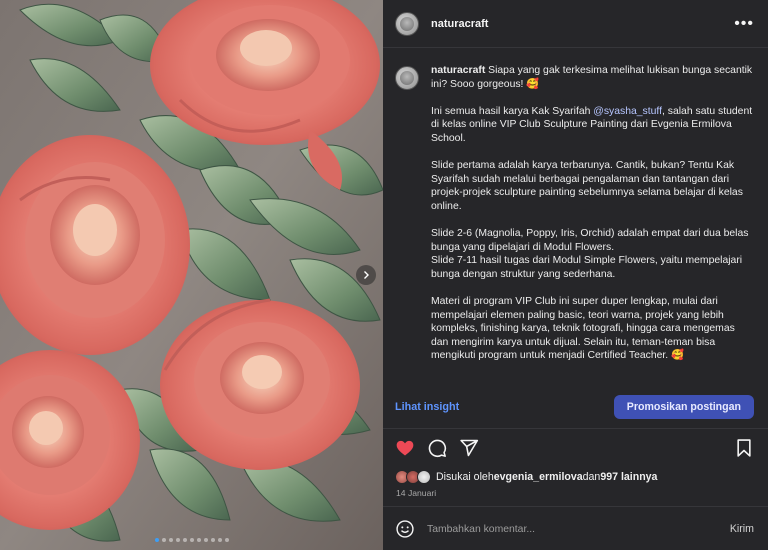  What do you see at coordinates (742, 529) in the screenshot?
I see `post-comment-button: Kirim` at bounding box center [742, 529].